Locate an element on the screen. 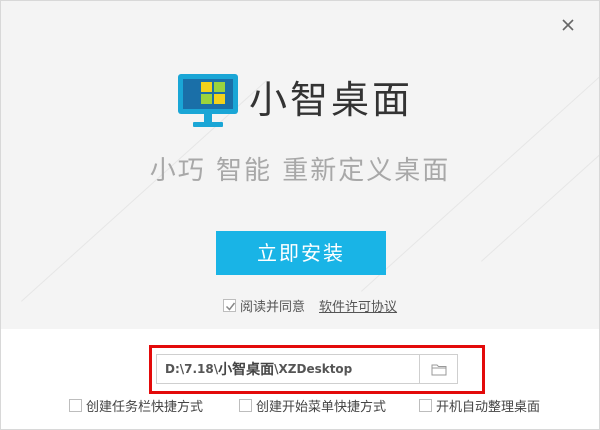  agreement-checkbox is located at coordinates (229, 305).